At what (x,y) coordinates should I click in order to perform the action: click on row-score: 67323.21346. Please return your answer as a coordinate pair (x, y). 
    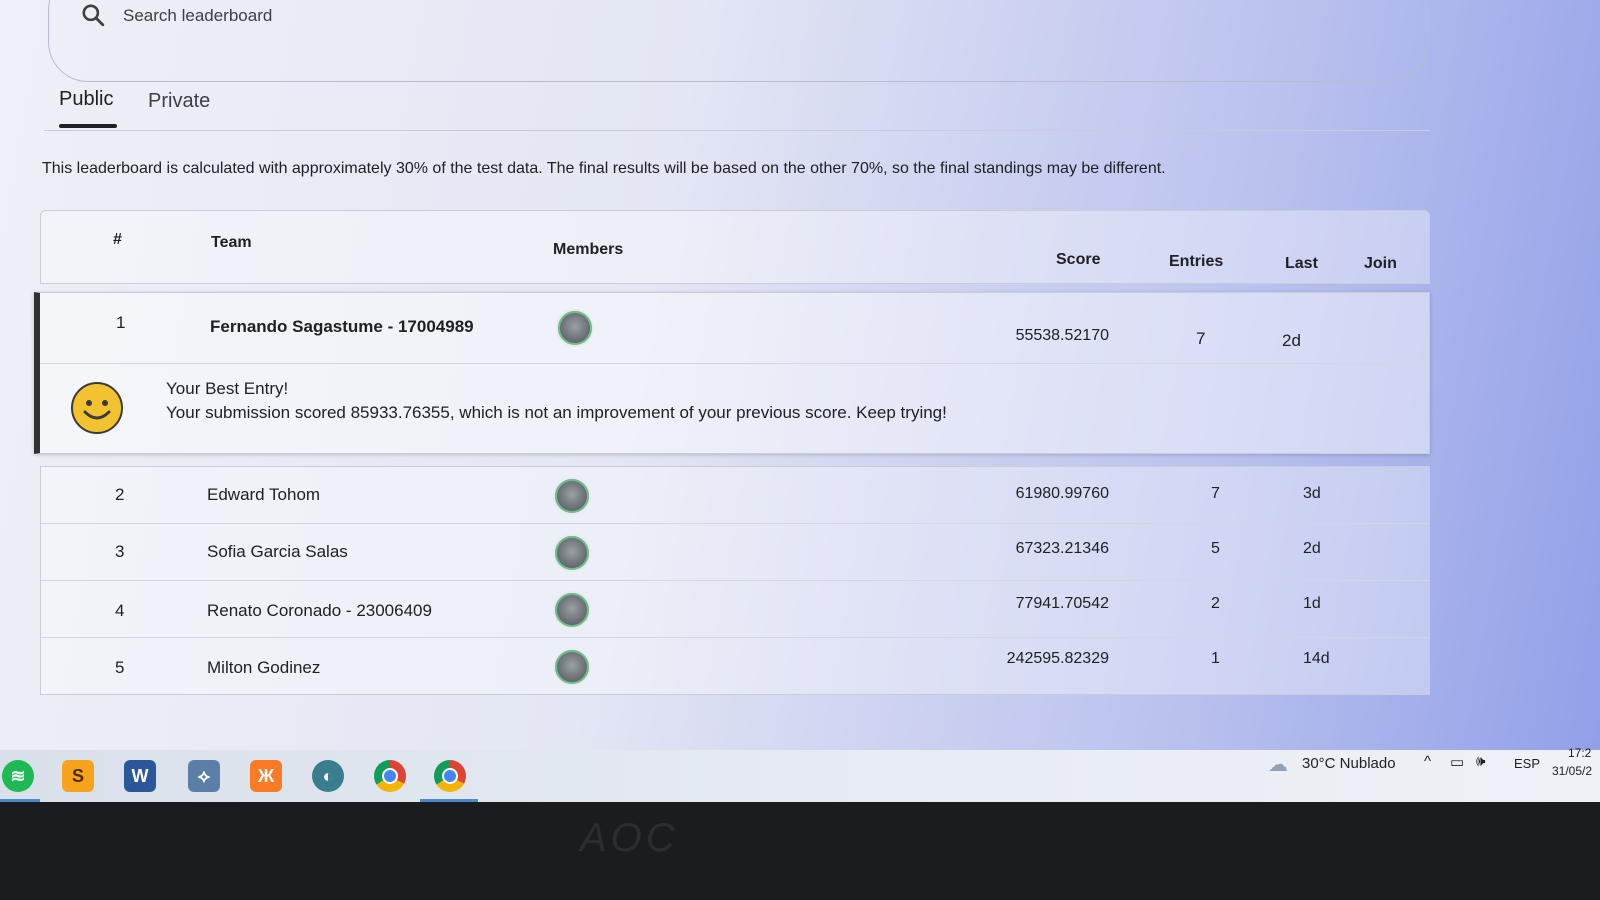
    Looking at the image, I should click on (1062, 548).